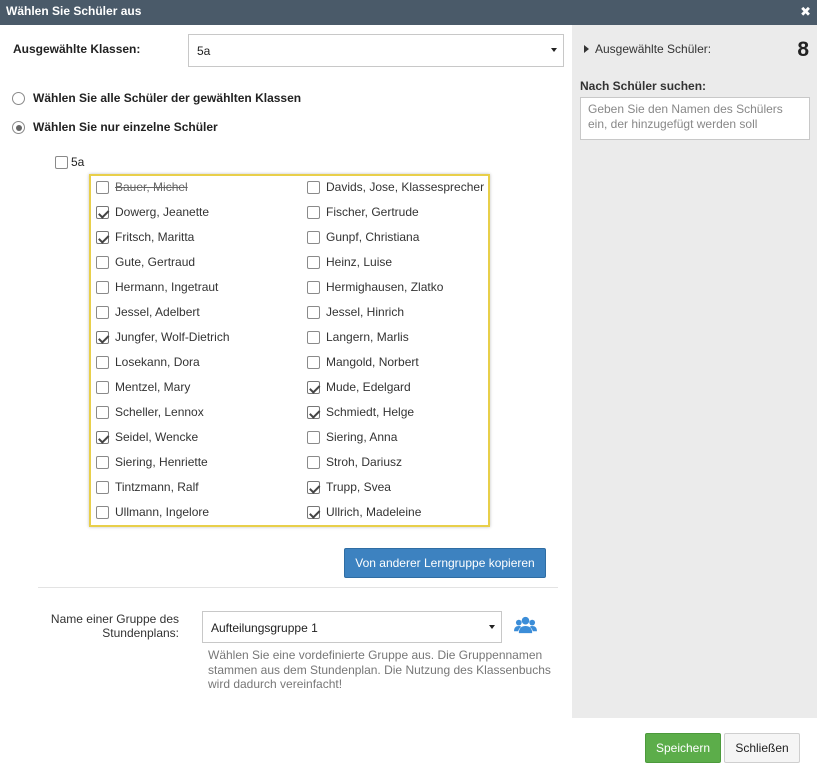 The height and width of the screenshot is (774, 817). Describe the element at coordinates (162, 512) in the screenshot. I see `student-name: Ullmann, Ingelore` at that location.